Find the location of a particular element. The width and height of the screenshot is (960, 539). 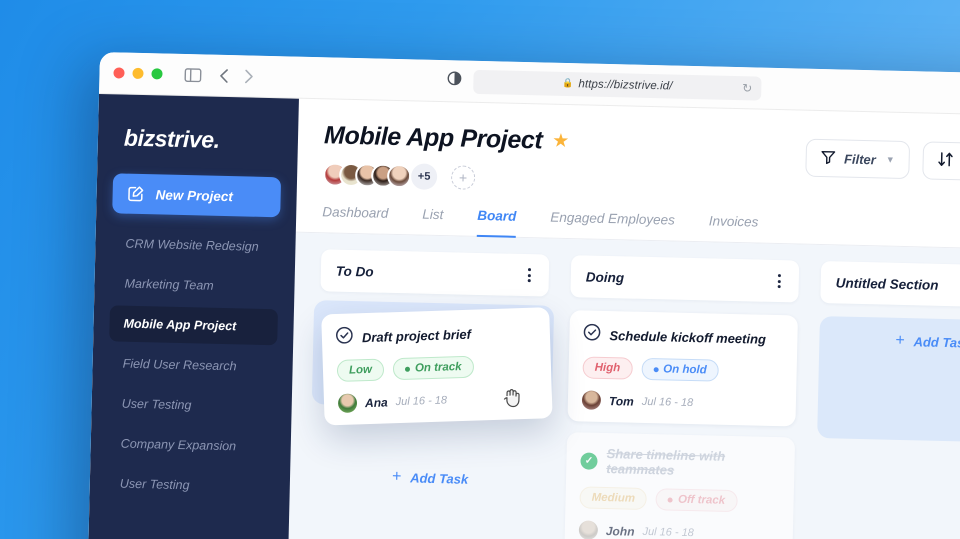

filter-button: Filter ▼ is located at coordinates (858, 159).